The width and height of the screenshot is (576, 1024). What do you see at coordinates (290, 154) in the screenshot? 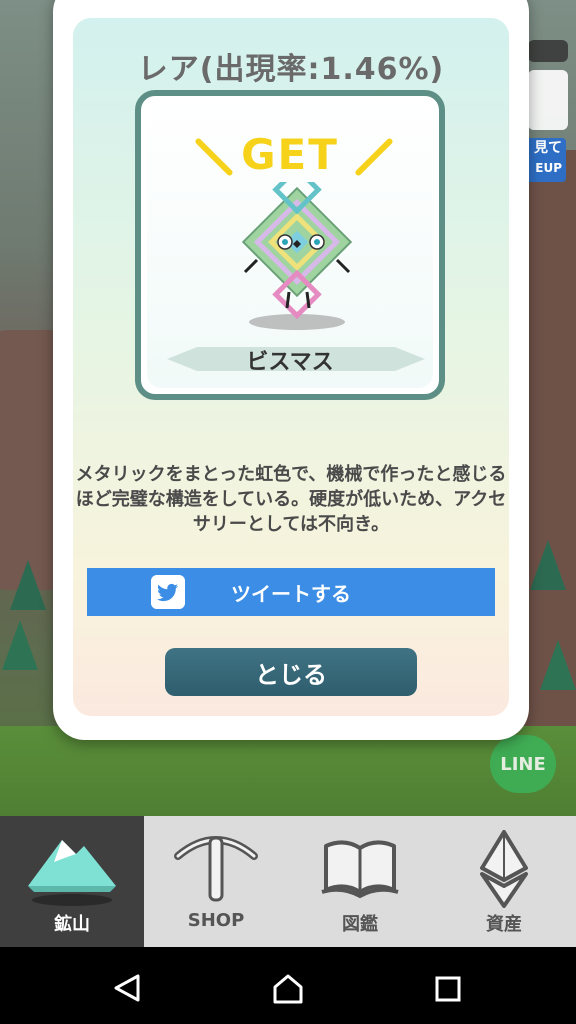
I see `get-label: GET` at bounding box center [290, 154].